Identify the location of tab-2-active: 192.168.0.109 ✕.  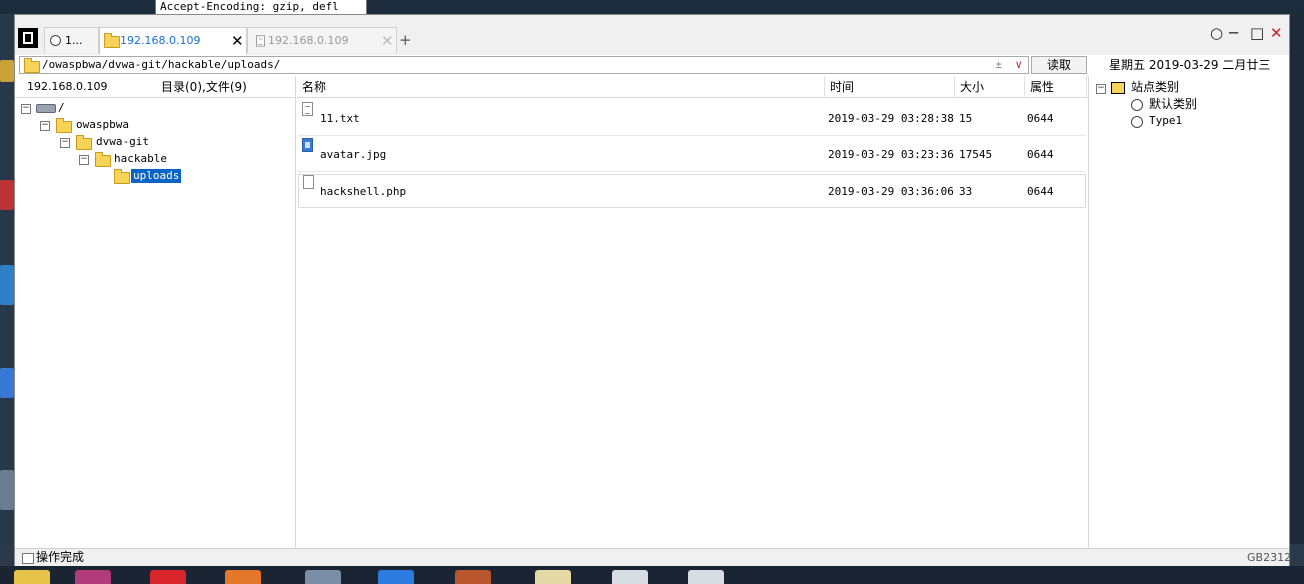
(173, 41).